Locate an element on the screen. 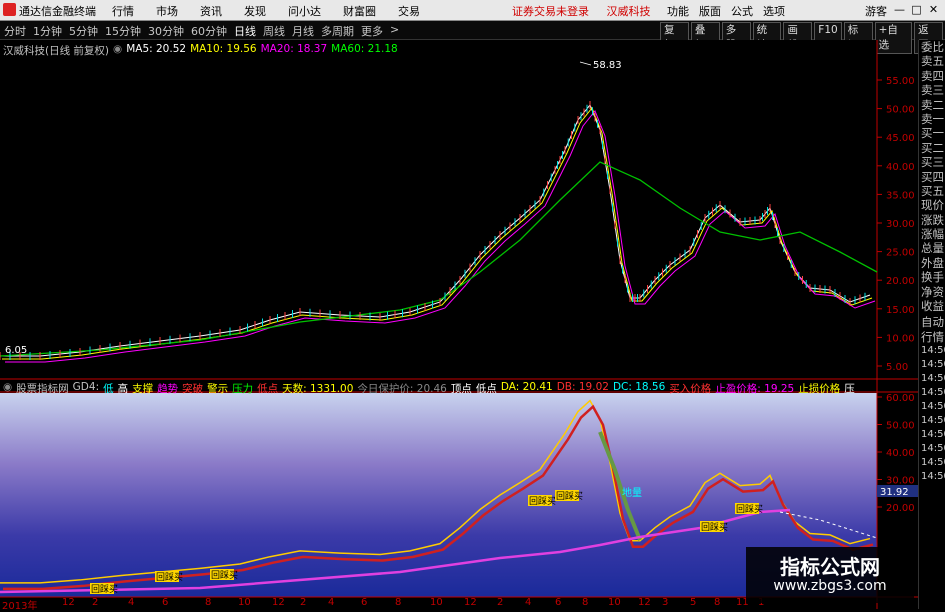 This screenshot has height=612, width=945. login-notice: 证券交易未登录 is located at coordinates (550, 11).